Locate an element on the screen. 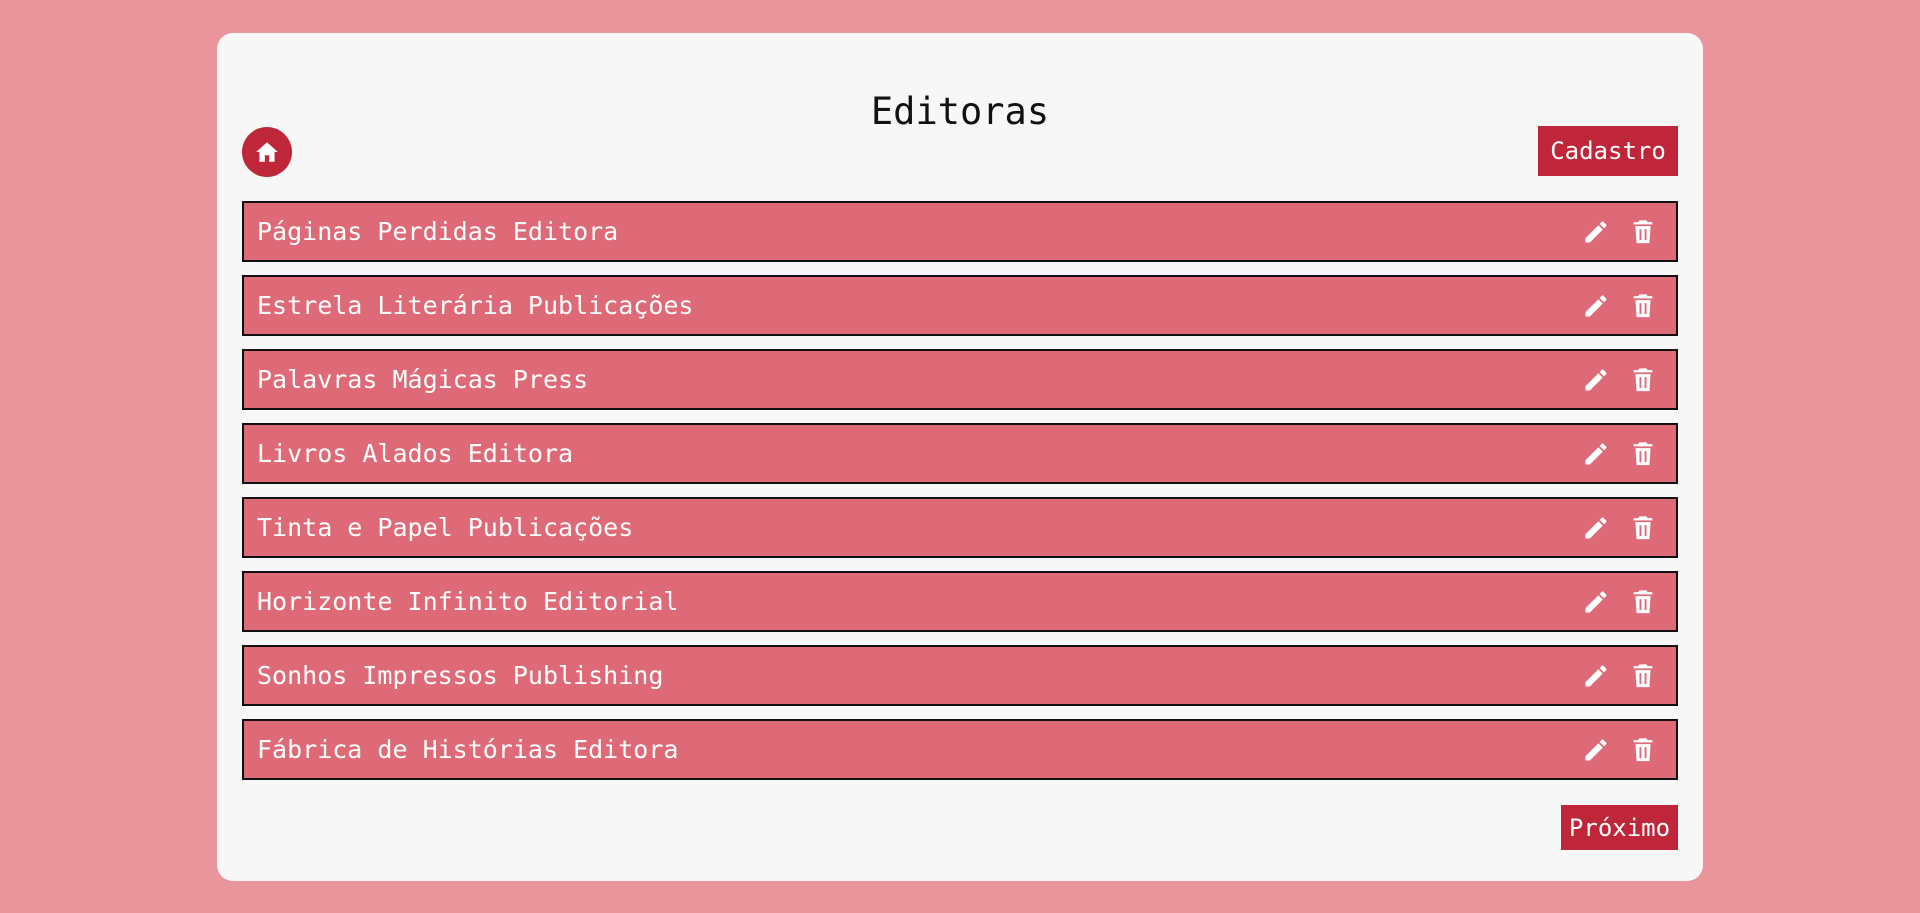 The width and height of the screenshot is (1920, 913). page-title: Editoras is located at coordinates (960, 111).